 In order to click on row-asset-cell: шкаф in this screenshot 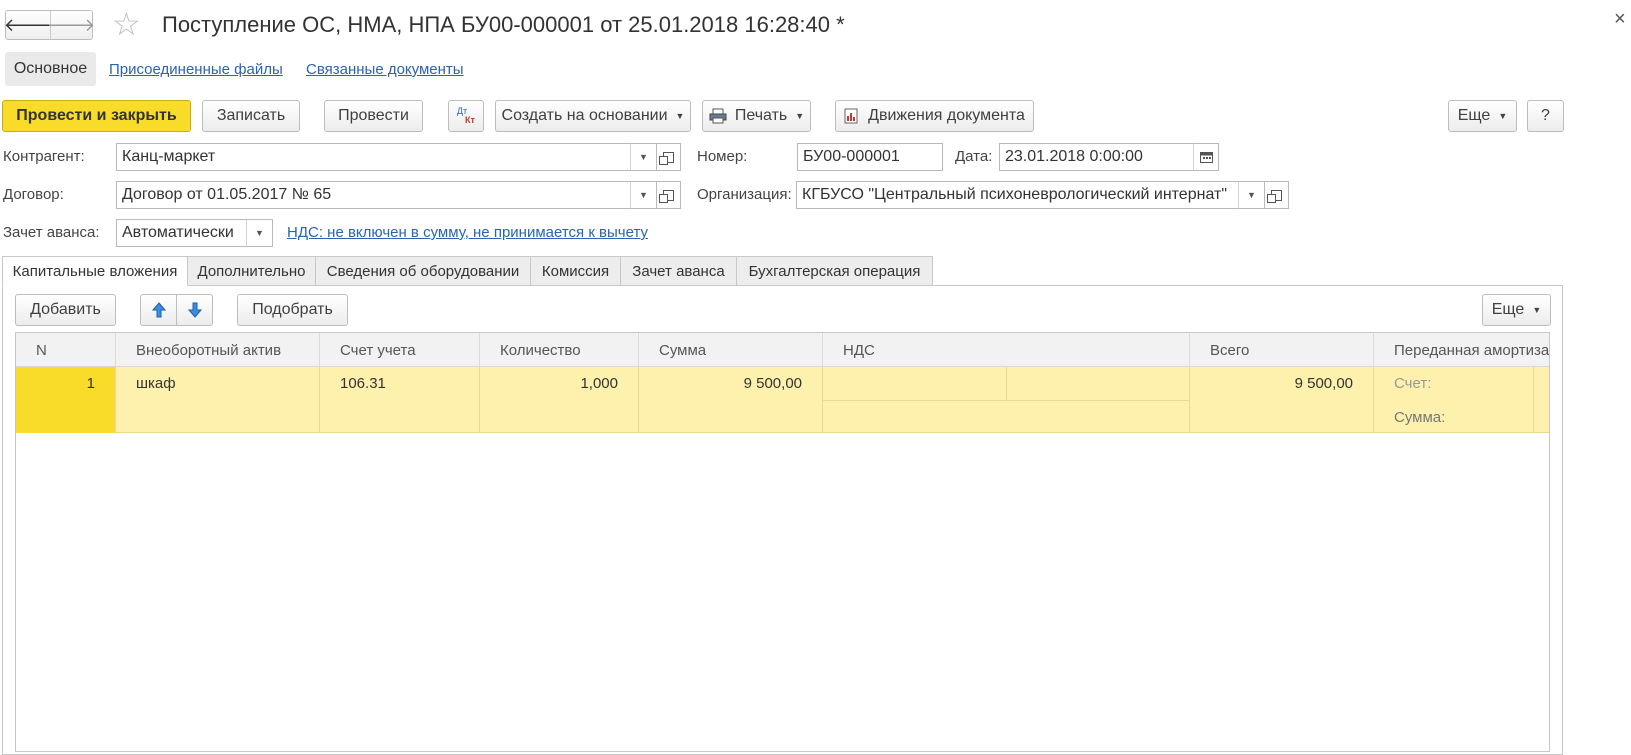, I will do `click(218, 400)`.